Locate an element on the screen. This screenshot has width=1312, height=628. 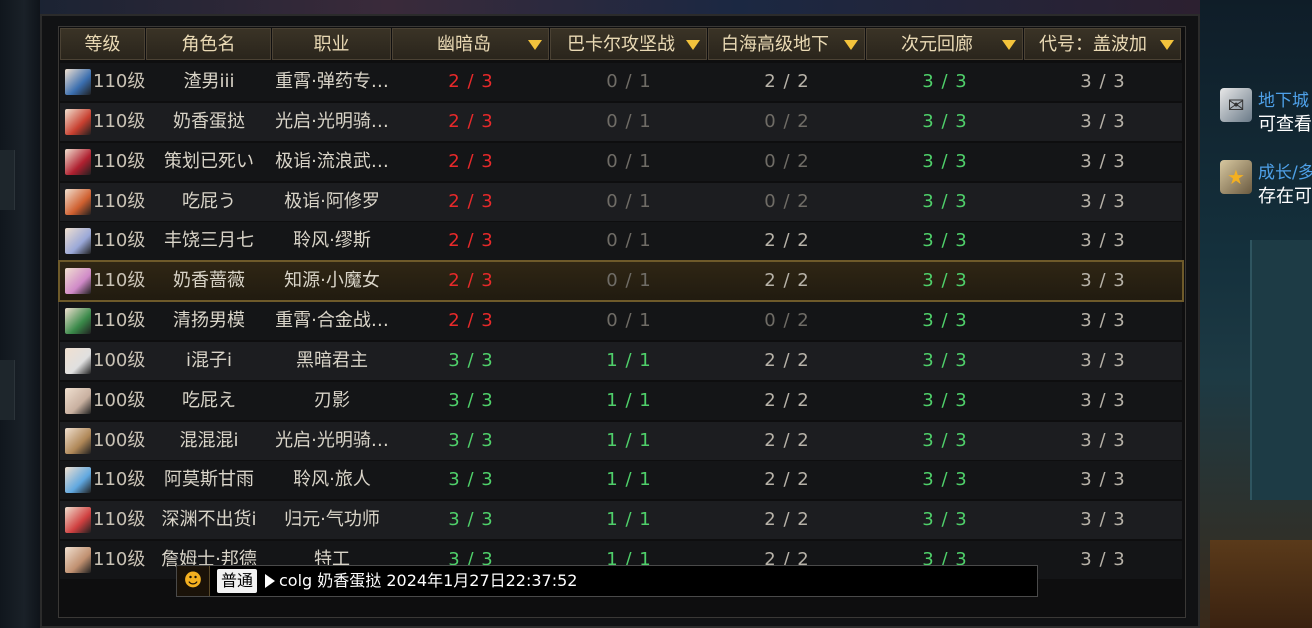
table-row: 110级 丰饶三月七 聆风·缪斯 2 / 3 0 / 1 2 / 2 3 / 3 3 / 3 is located at coordinates (621, 241).